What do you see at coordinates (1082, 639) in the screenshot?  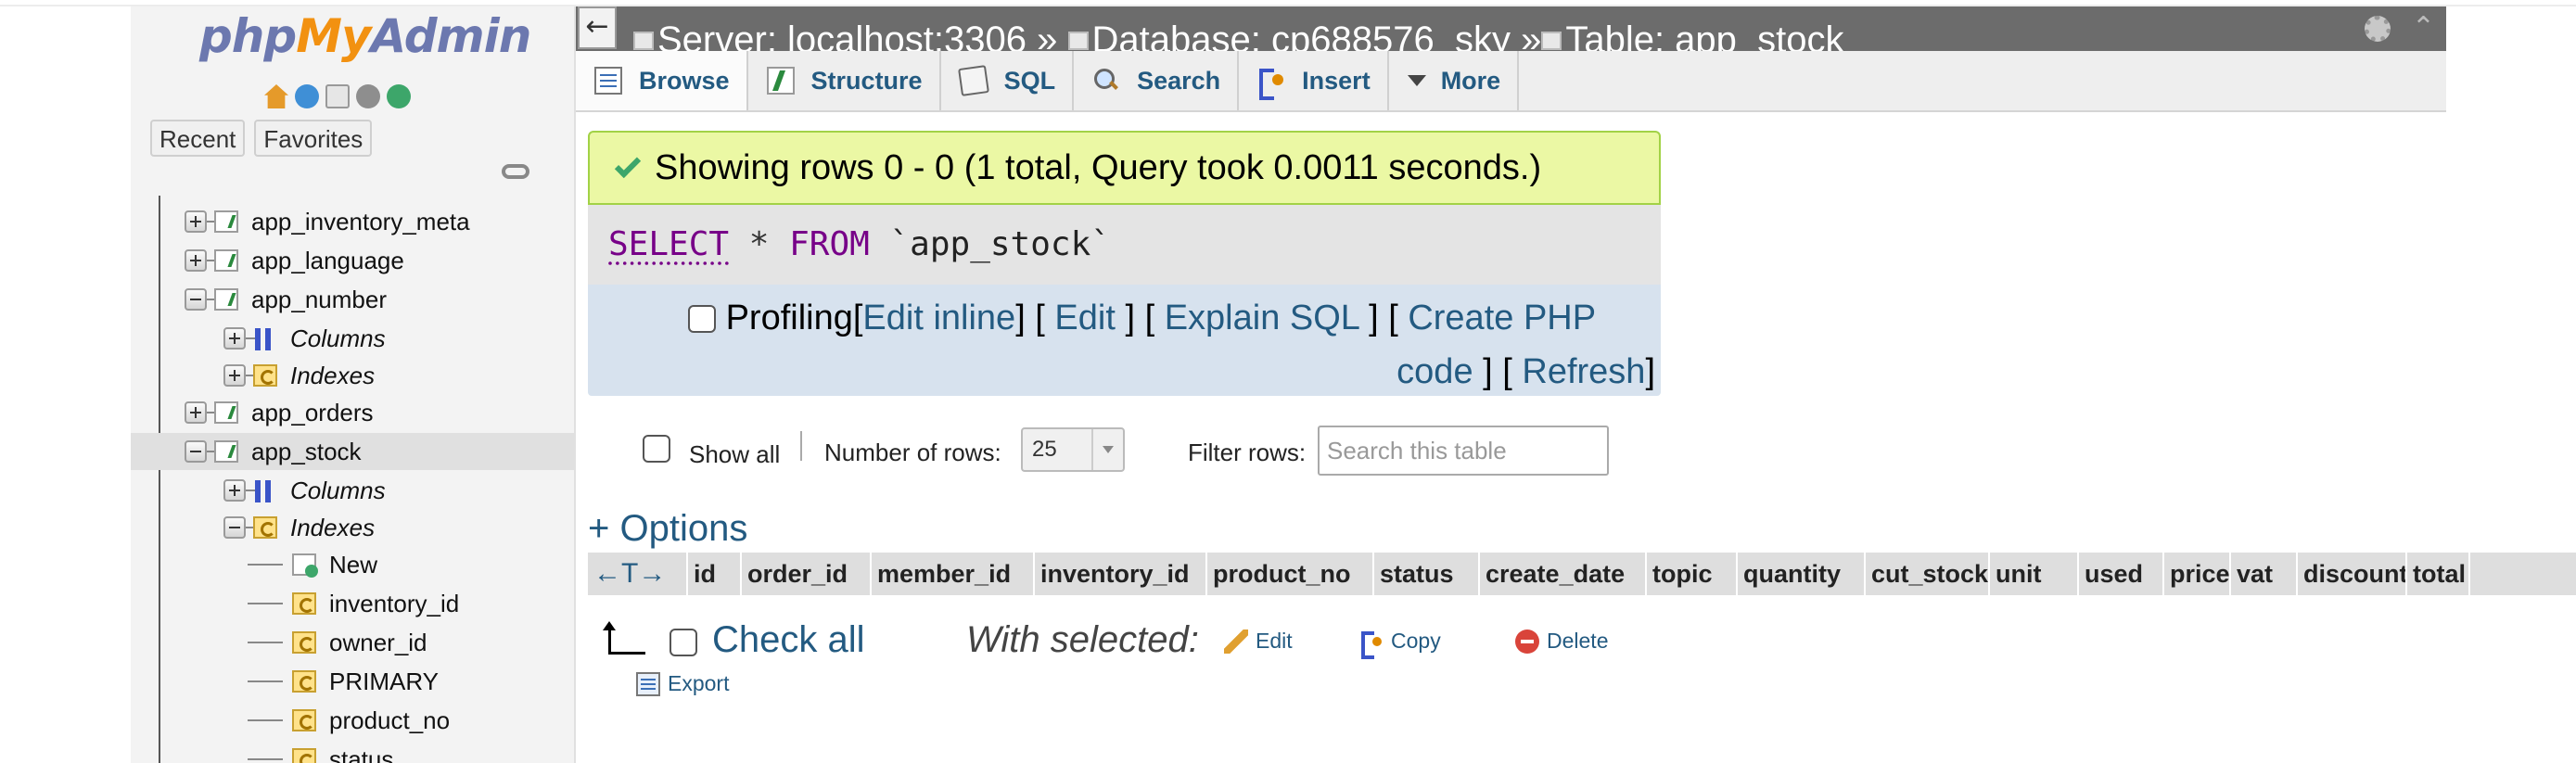 I see `with-selected-label: With selected:` at bounding box center [1082, 639].